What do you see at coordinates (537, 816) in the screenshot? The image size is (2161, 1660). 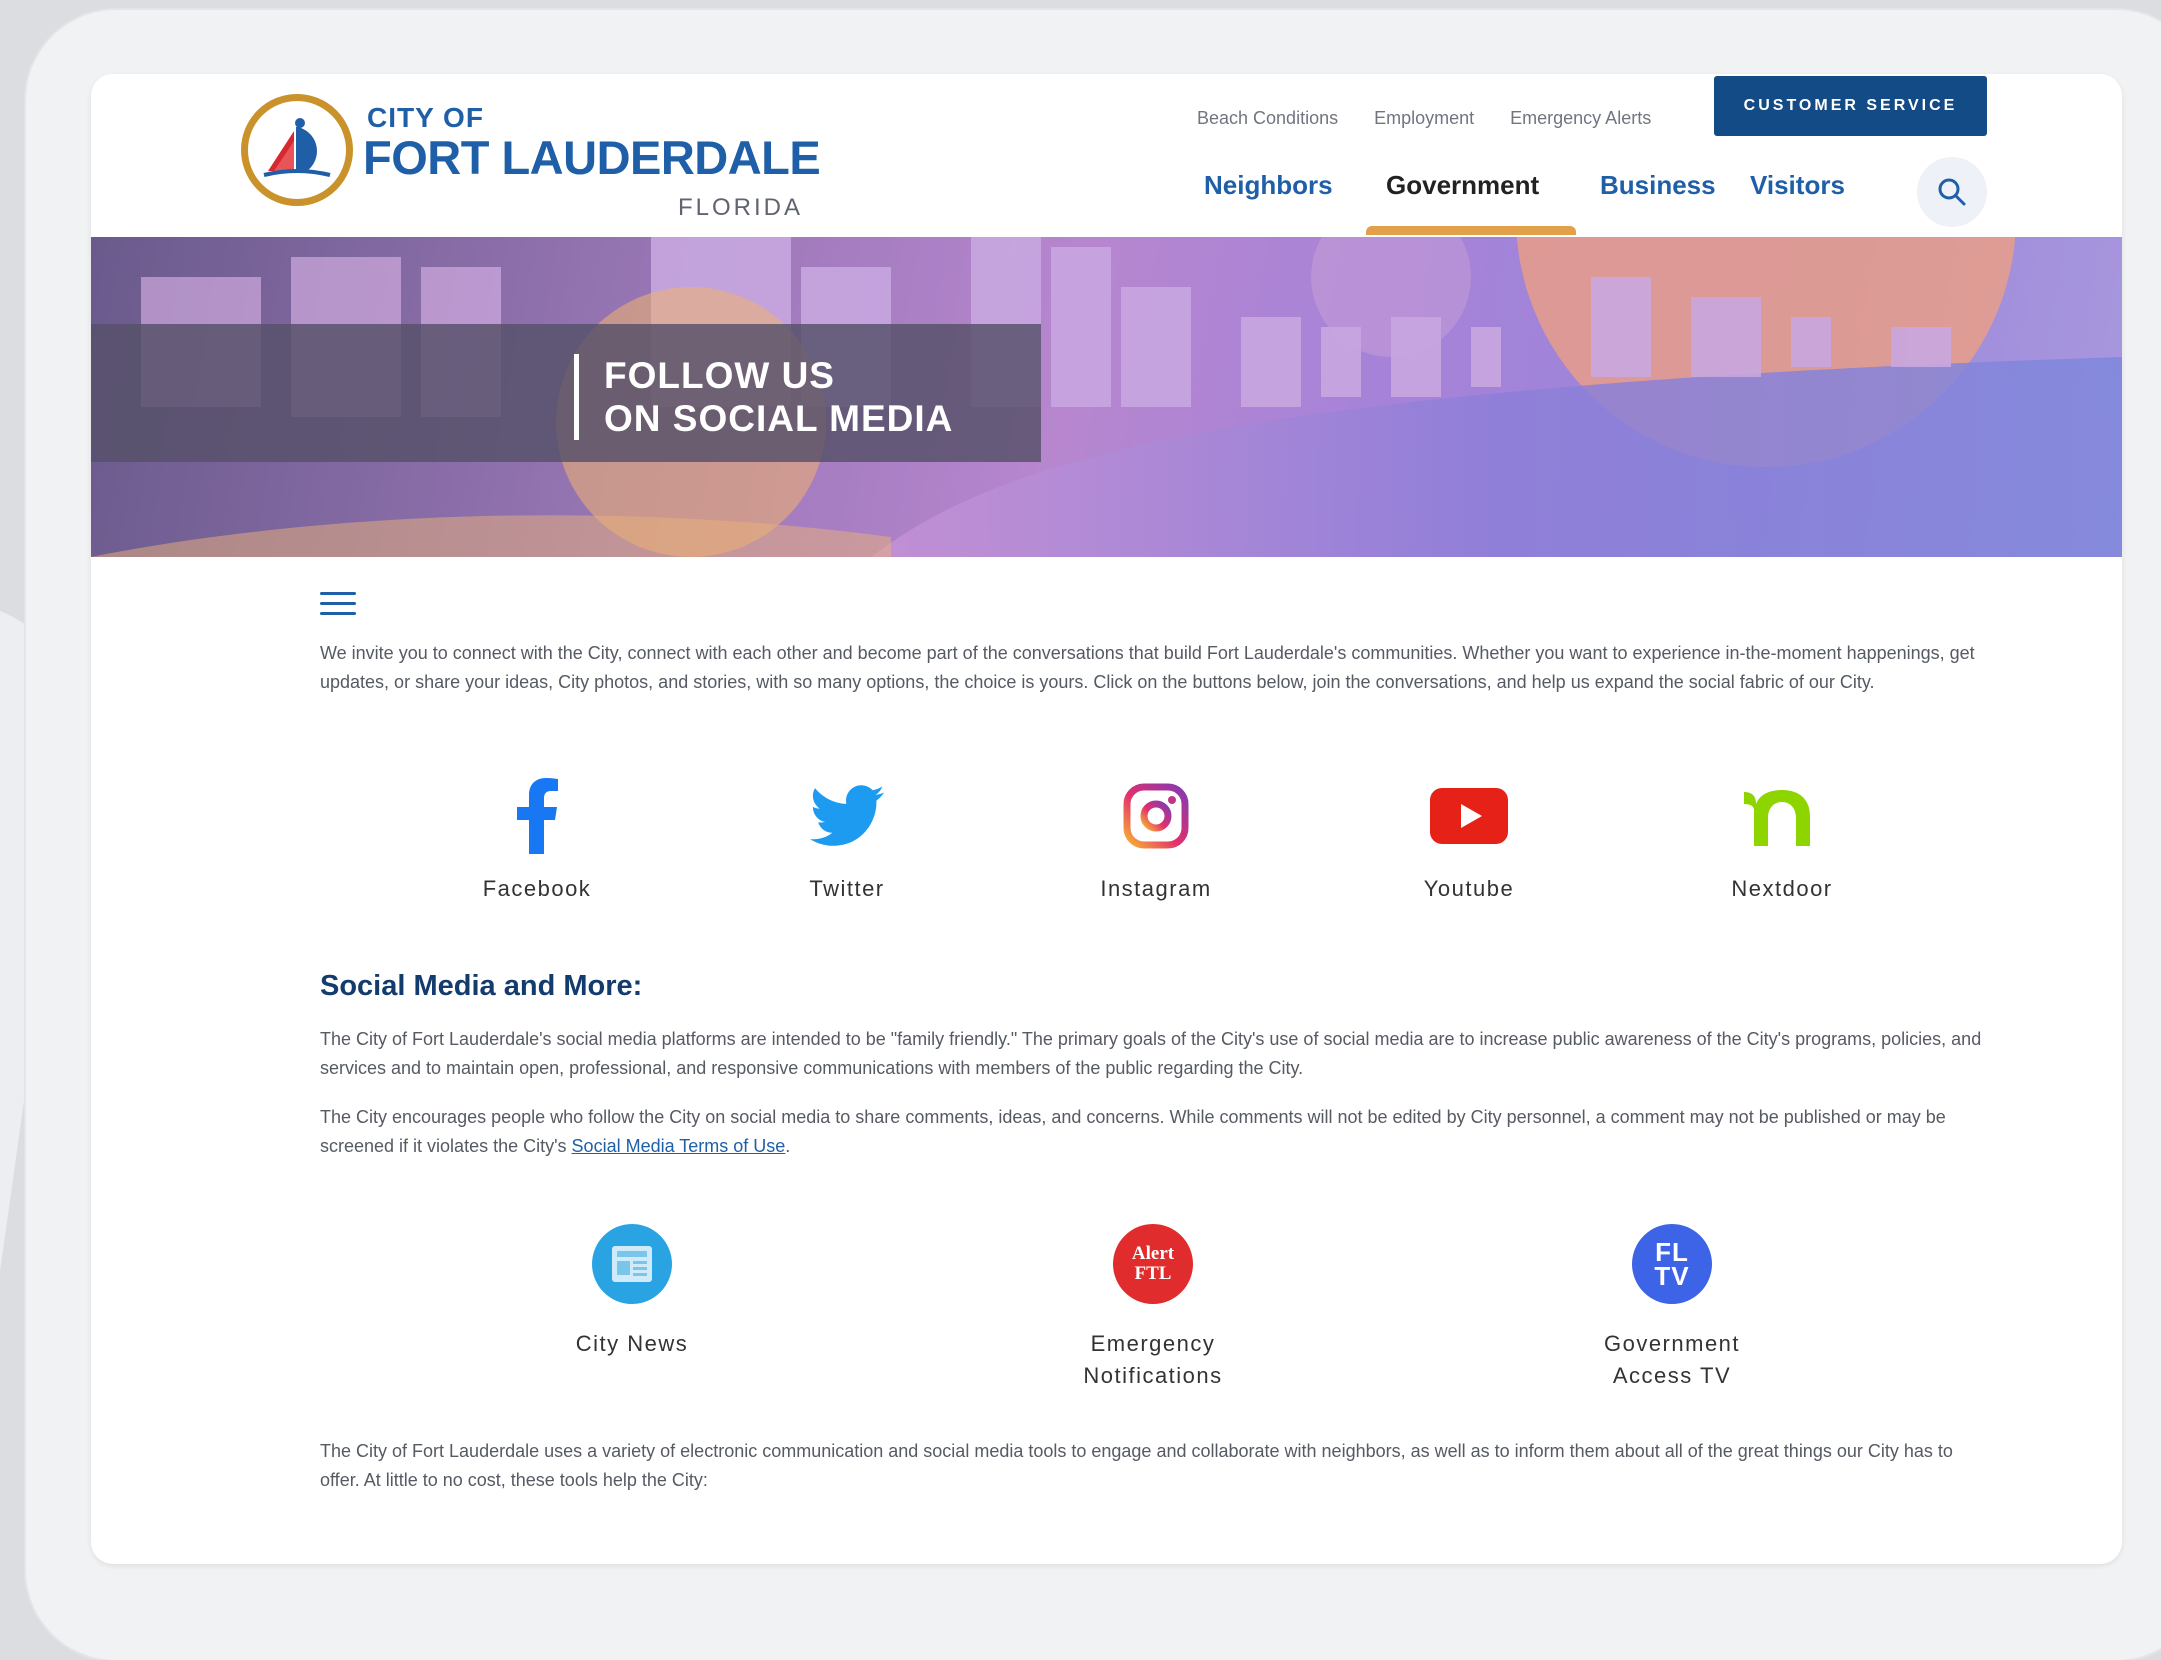 I see `facebook-icon` at bounding box center [537, 816].